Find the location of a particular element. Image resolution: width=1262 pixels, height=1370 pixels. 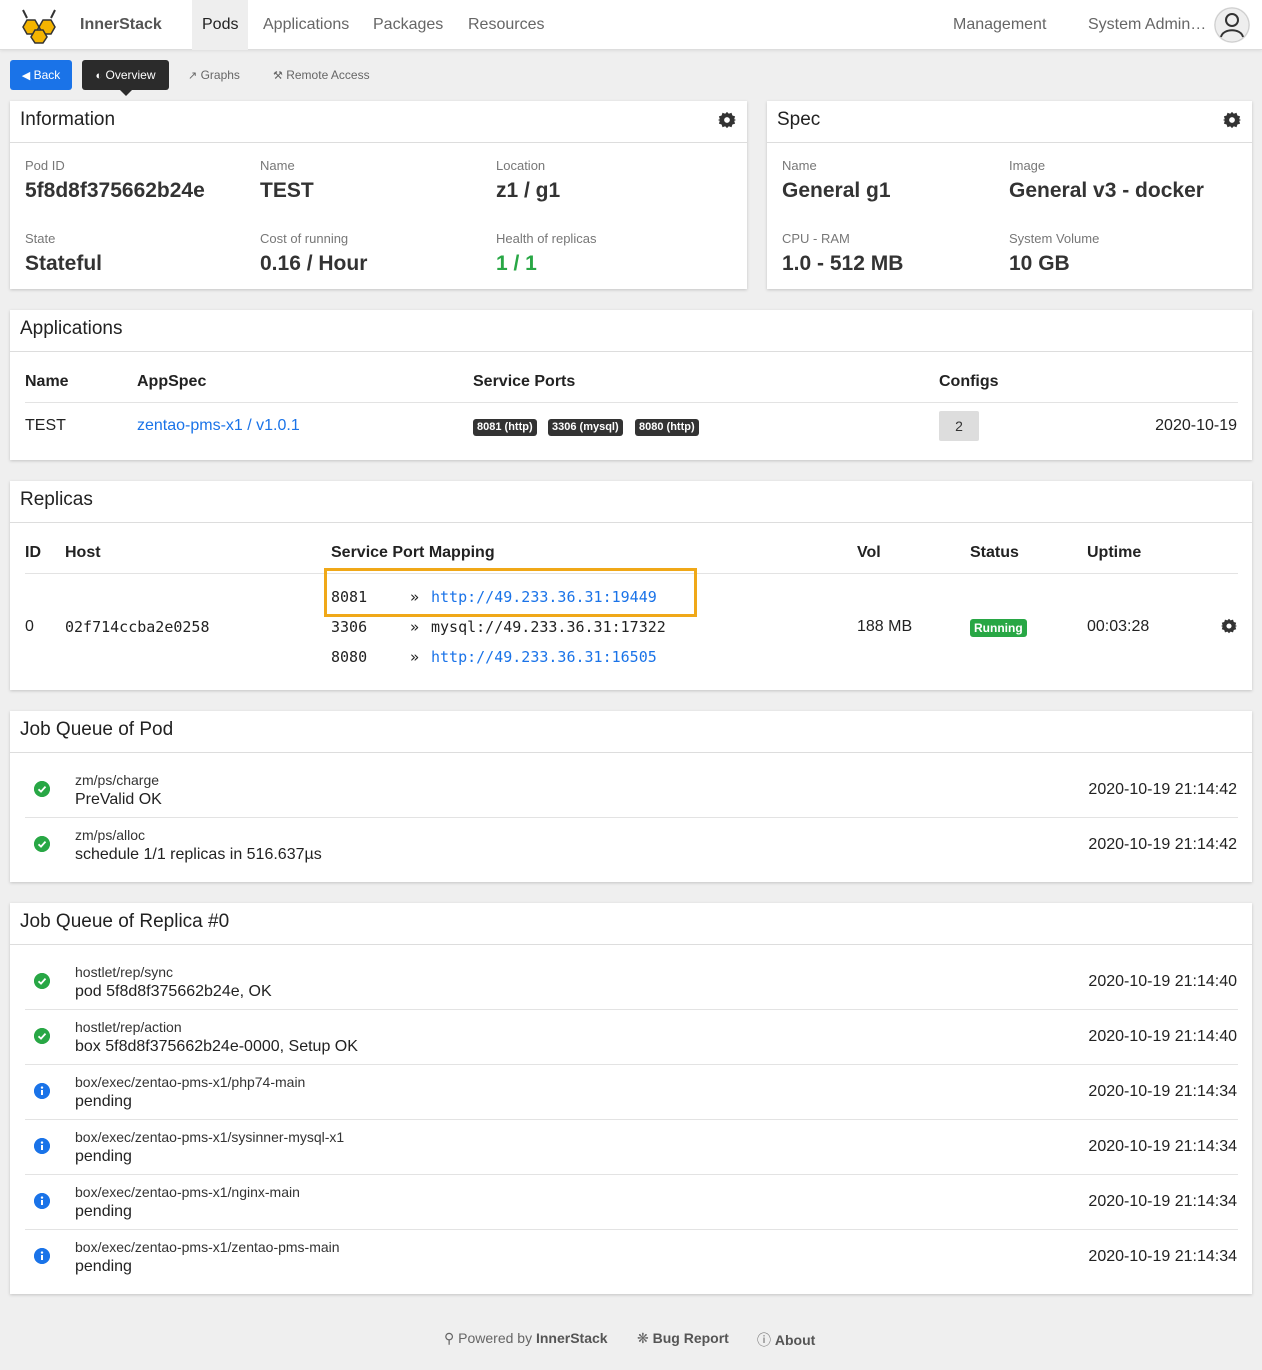

appspec-link: zentao-pms-x1 / v1.0.1 is located at coordinates (218, 426).